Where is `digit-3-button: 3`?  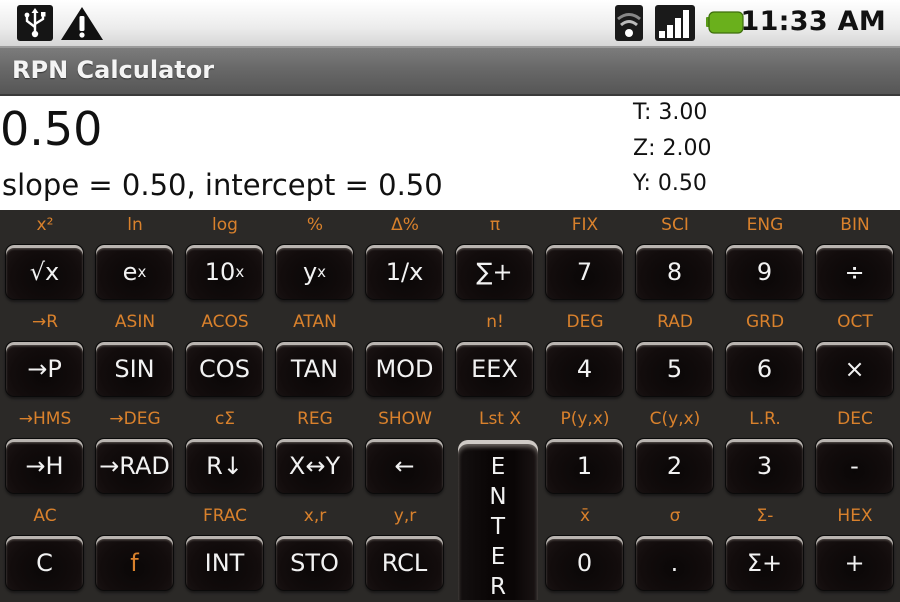 digit-3-button: 3 is located at coordinates (764, 466).